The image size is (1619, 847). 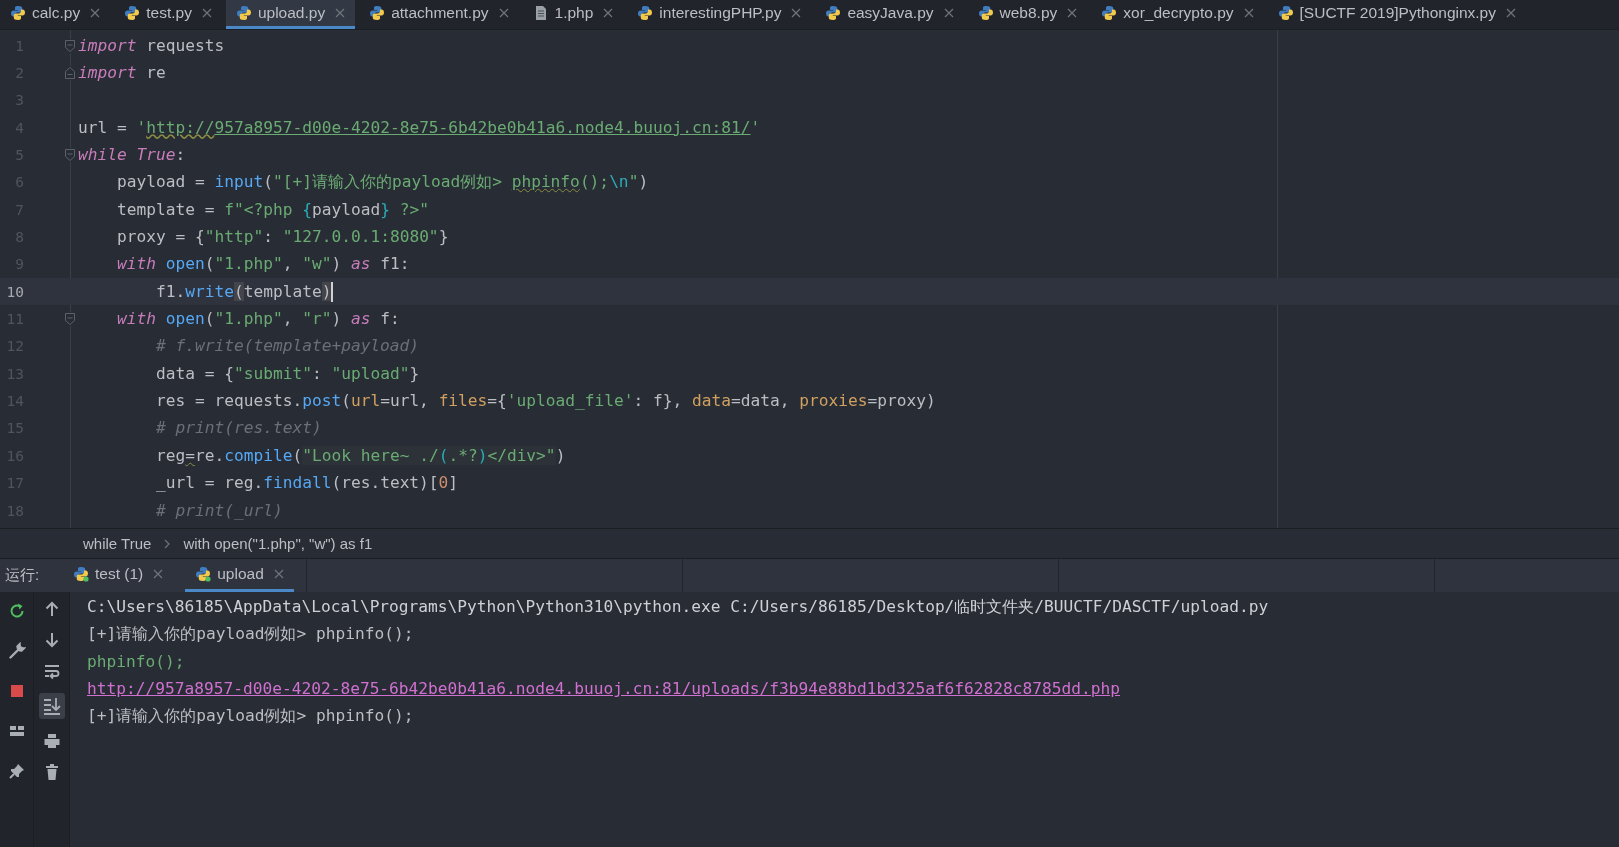 I want to click on run-tab: upload, so click(x=239, y=575).